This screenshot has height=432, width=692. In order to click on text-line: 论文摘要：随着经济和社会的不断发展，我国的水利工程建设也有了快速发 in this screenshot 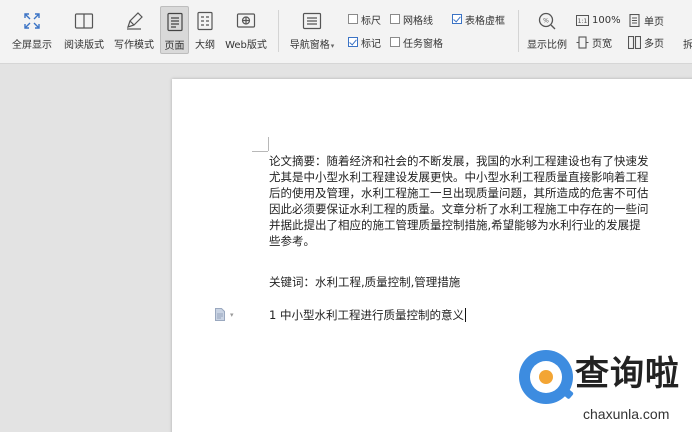, I will do `click(459, 161)`.